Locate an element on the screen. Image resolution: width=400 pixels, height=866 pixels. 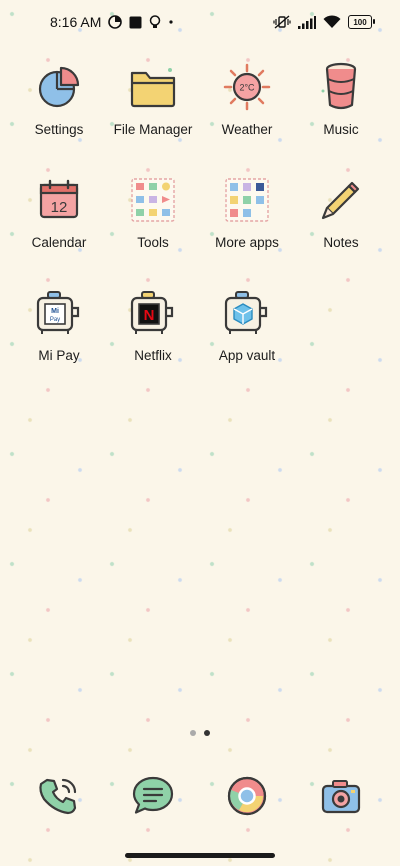
pencil-icon is located at coordinates (341, 200).